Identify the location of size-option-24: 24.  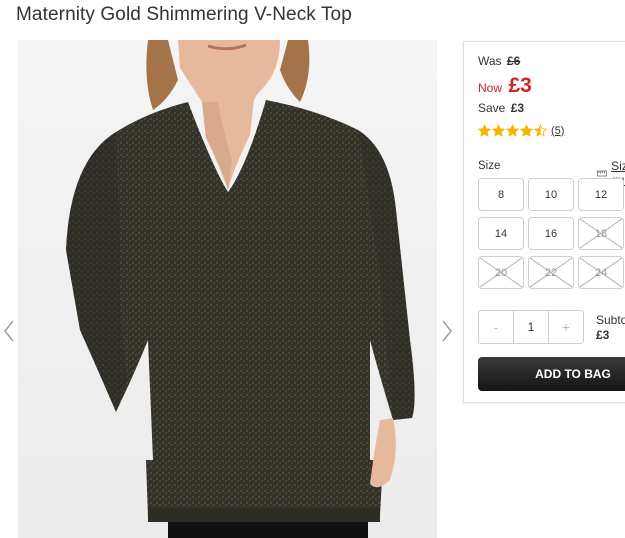
(601, 272).